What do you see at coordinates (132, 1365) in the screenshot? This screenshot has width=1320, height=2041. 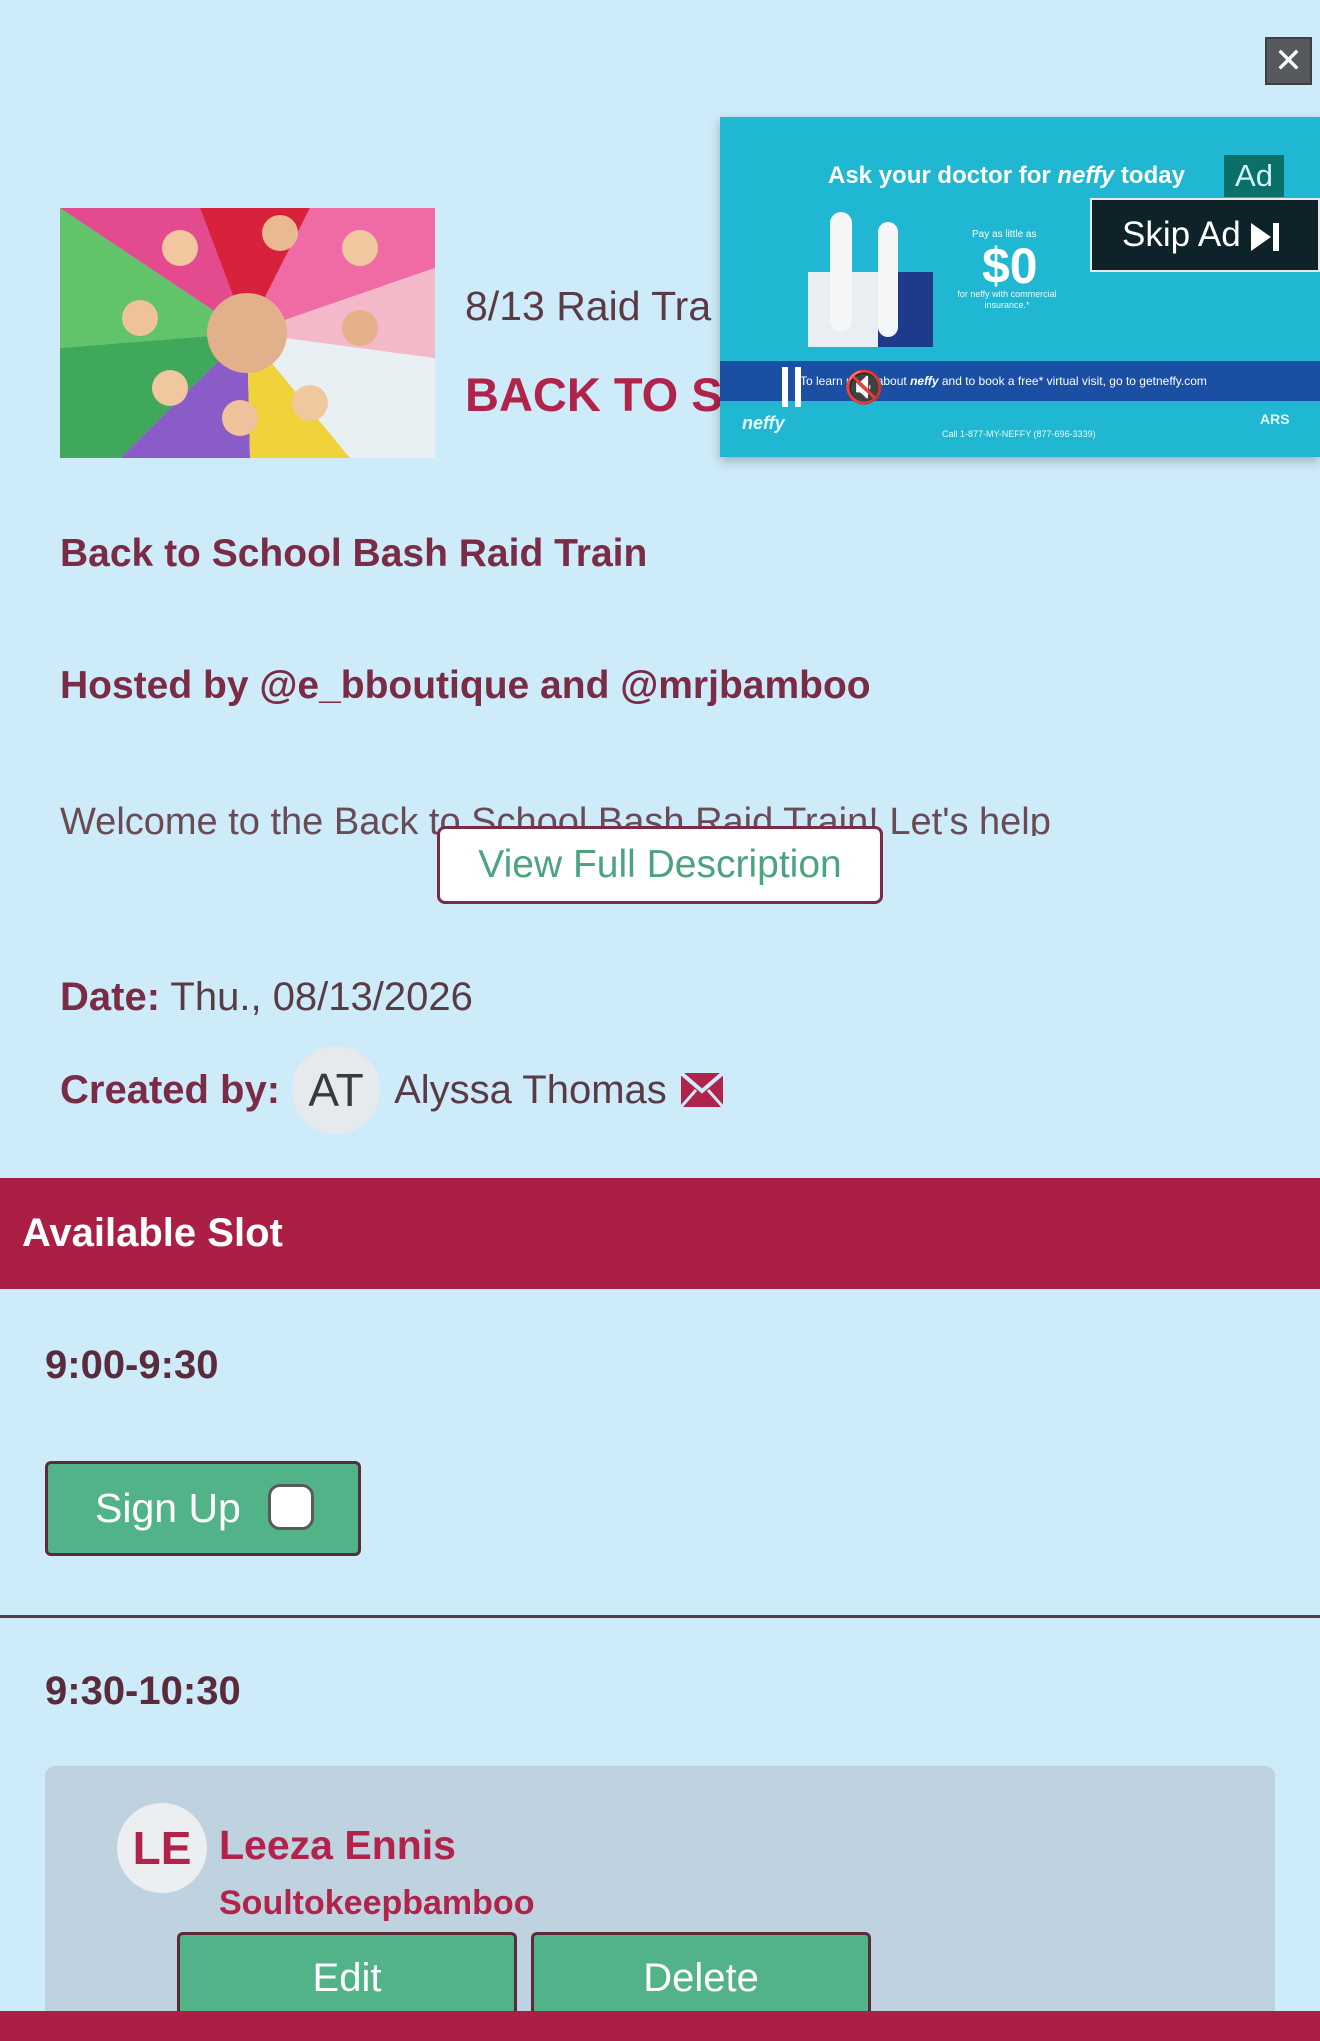 I see `slot-time: 9:00-9:30` at bounding box center [132, 1365].